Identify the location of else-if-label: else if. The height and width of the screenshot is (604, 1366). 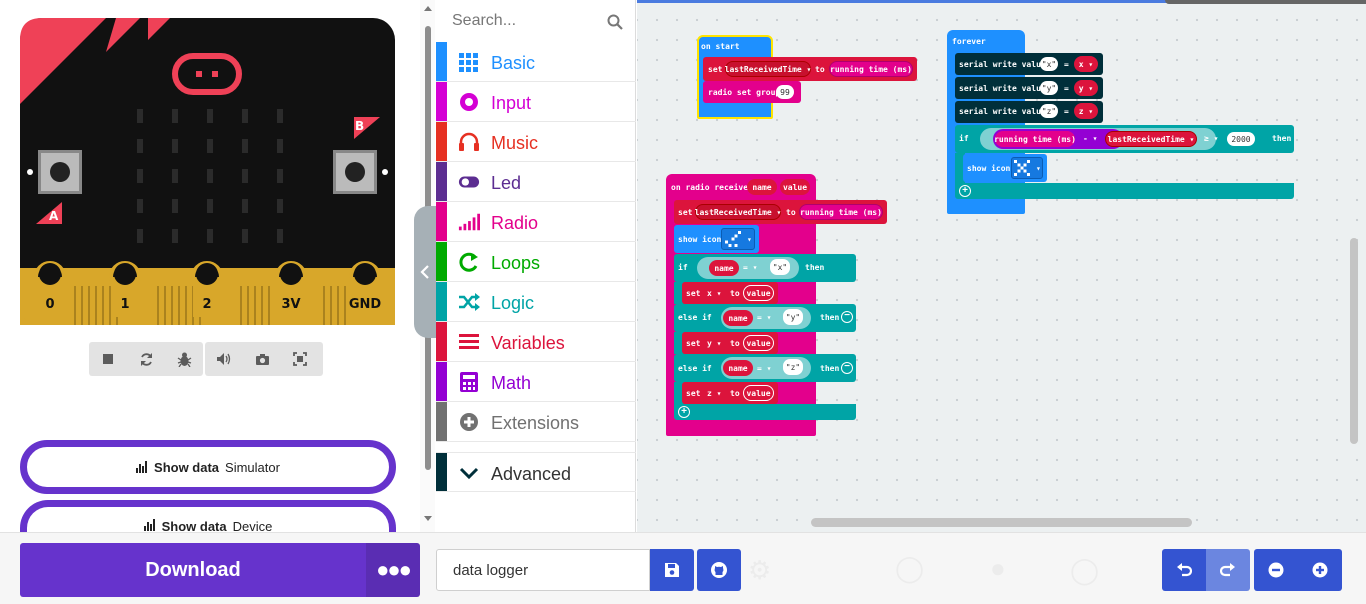
(695, 368).